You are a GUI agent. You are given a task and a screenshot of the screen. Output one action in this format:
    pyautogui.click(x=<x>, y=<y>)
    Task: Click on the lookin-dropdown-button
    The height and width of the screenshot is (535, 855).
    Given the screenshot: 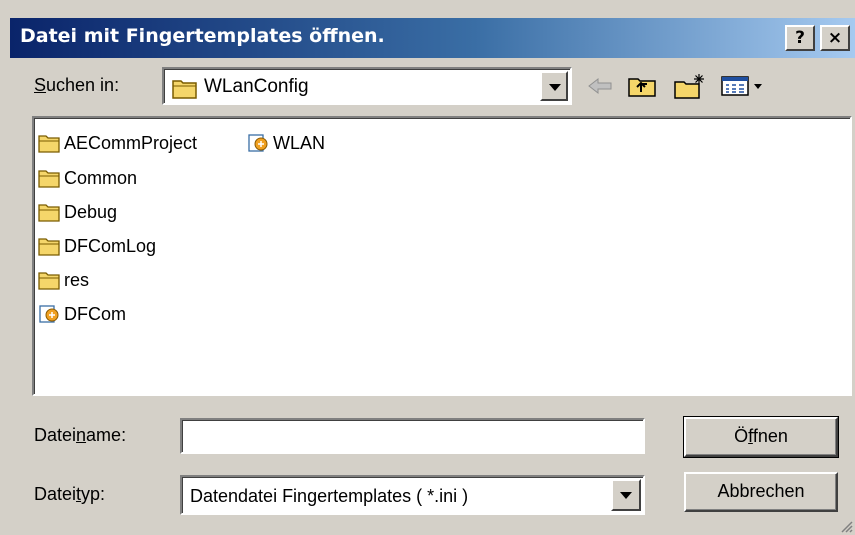 What is the action you would take?
    pyautogui.click(x=554, y=86)
    